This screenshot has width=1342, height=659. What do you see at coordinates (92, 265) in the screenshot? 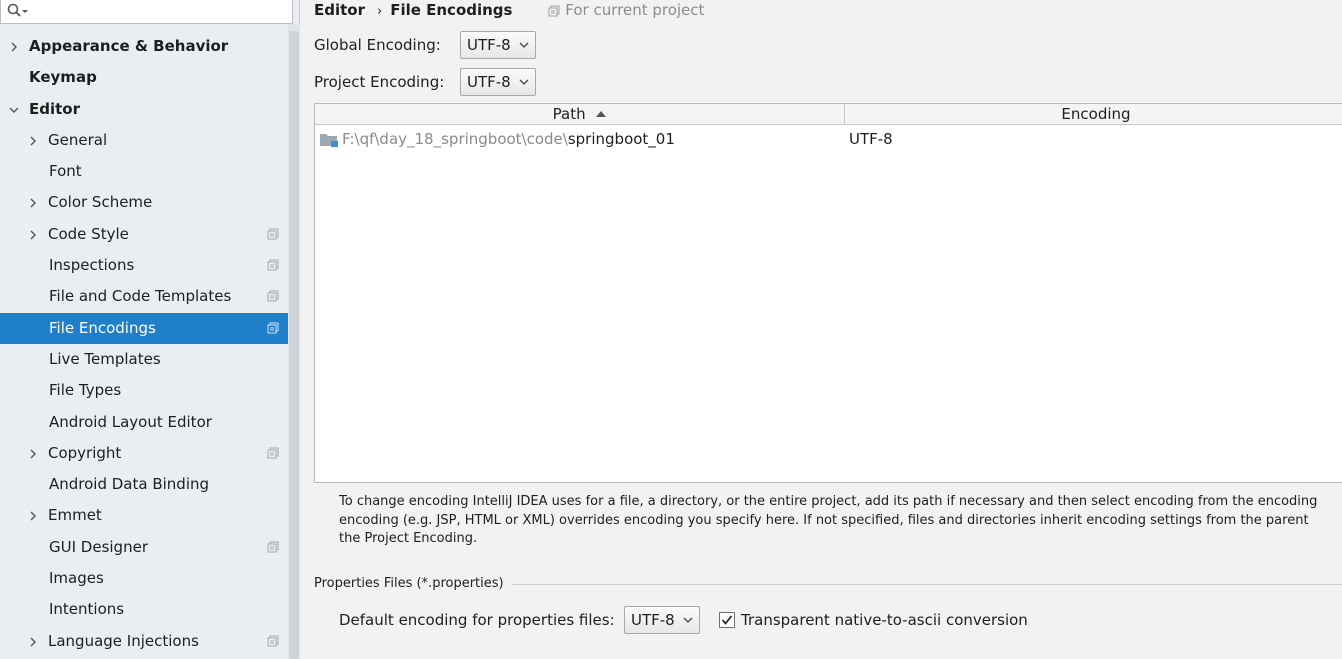
I see `sidebar-item-label: Inspections` at bounding box center [92, 265].